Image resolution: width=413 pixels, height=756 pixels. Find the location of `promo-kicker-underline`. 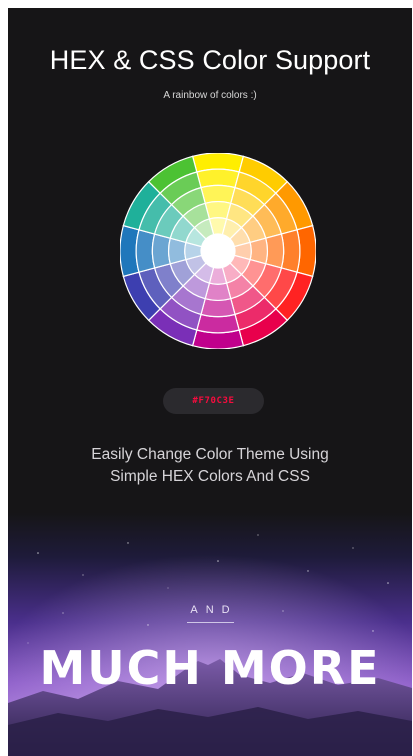

promo-kicker-underline is located at coordinates (210, 622).